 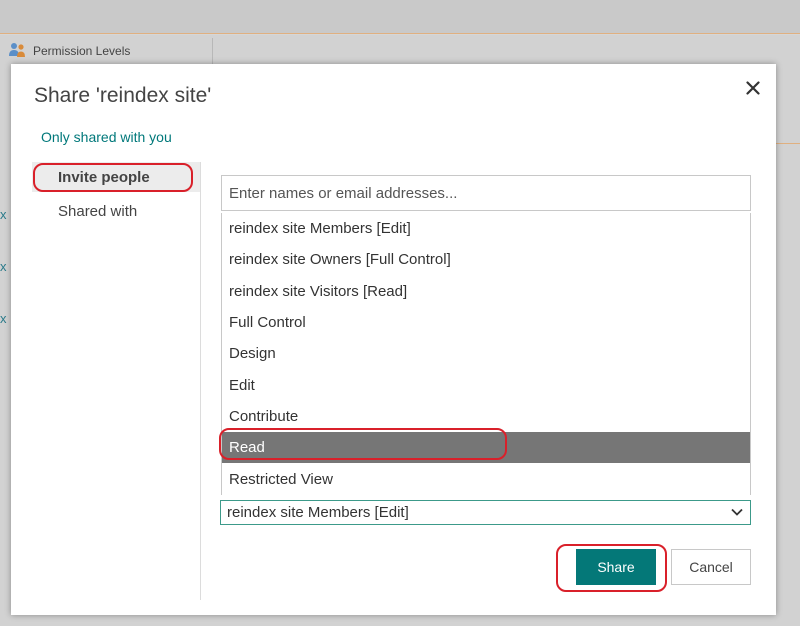 I want to click on close-button, so click(x=753, y=88).